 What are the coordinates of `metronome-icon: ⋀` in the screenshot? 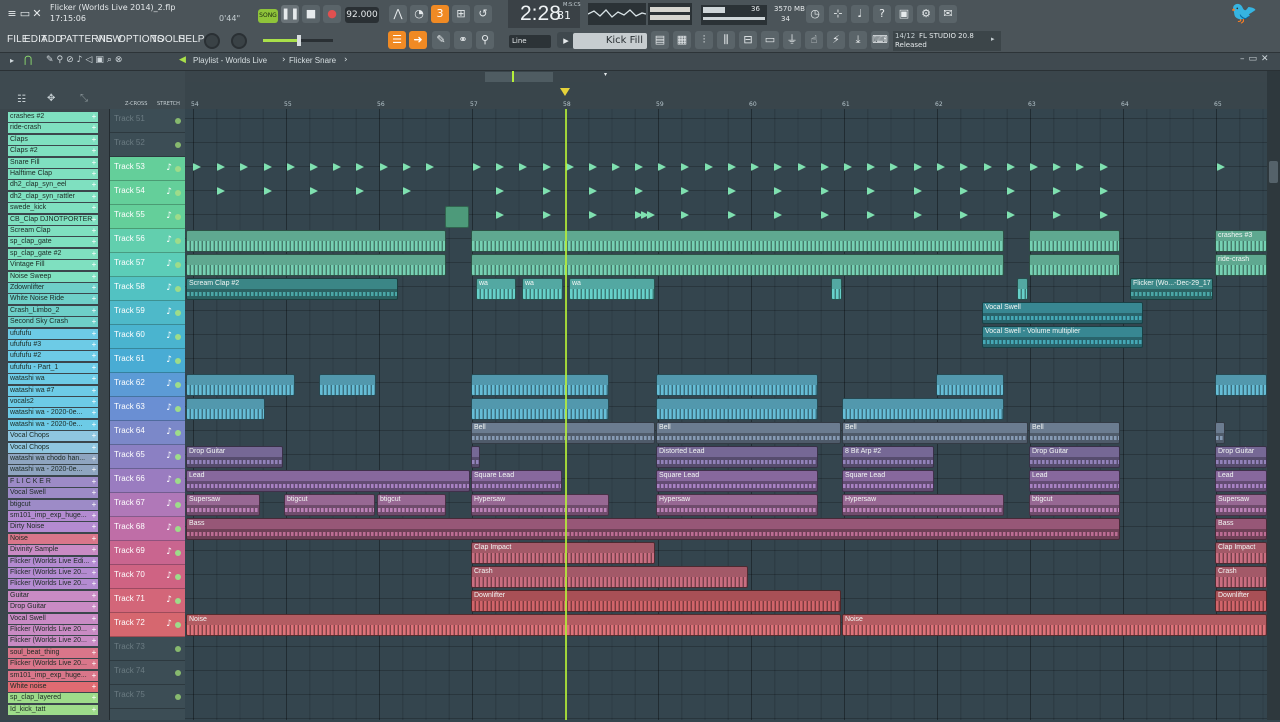 It's located at (398, 14).